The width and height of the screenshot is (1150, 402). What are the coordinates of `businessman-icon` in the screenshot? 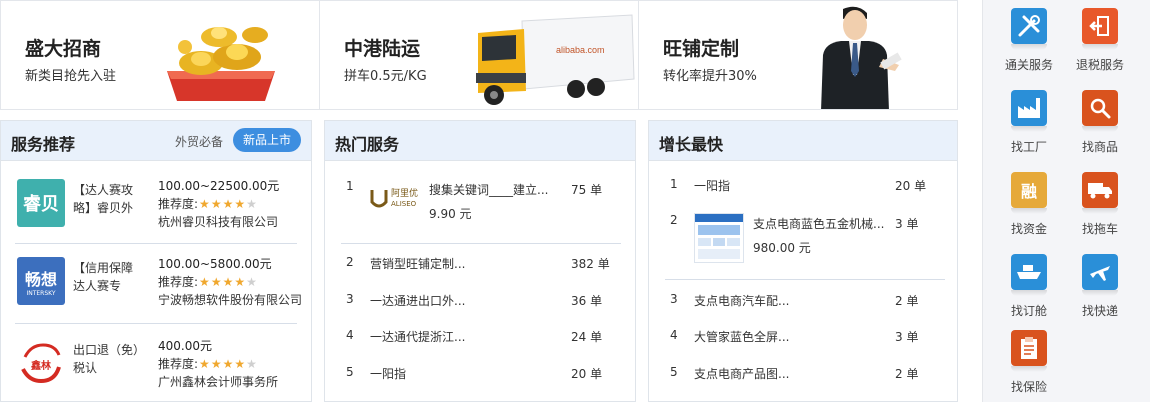 It's located at (861, 57).